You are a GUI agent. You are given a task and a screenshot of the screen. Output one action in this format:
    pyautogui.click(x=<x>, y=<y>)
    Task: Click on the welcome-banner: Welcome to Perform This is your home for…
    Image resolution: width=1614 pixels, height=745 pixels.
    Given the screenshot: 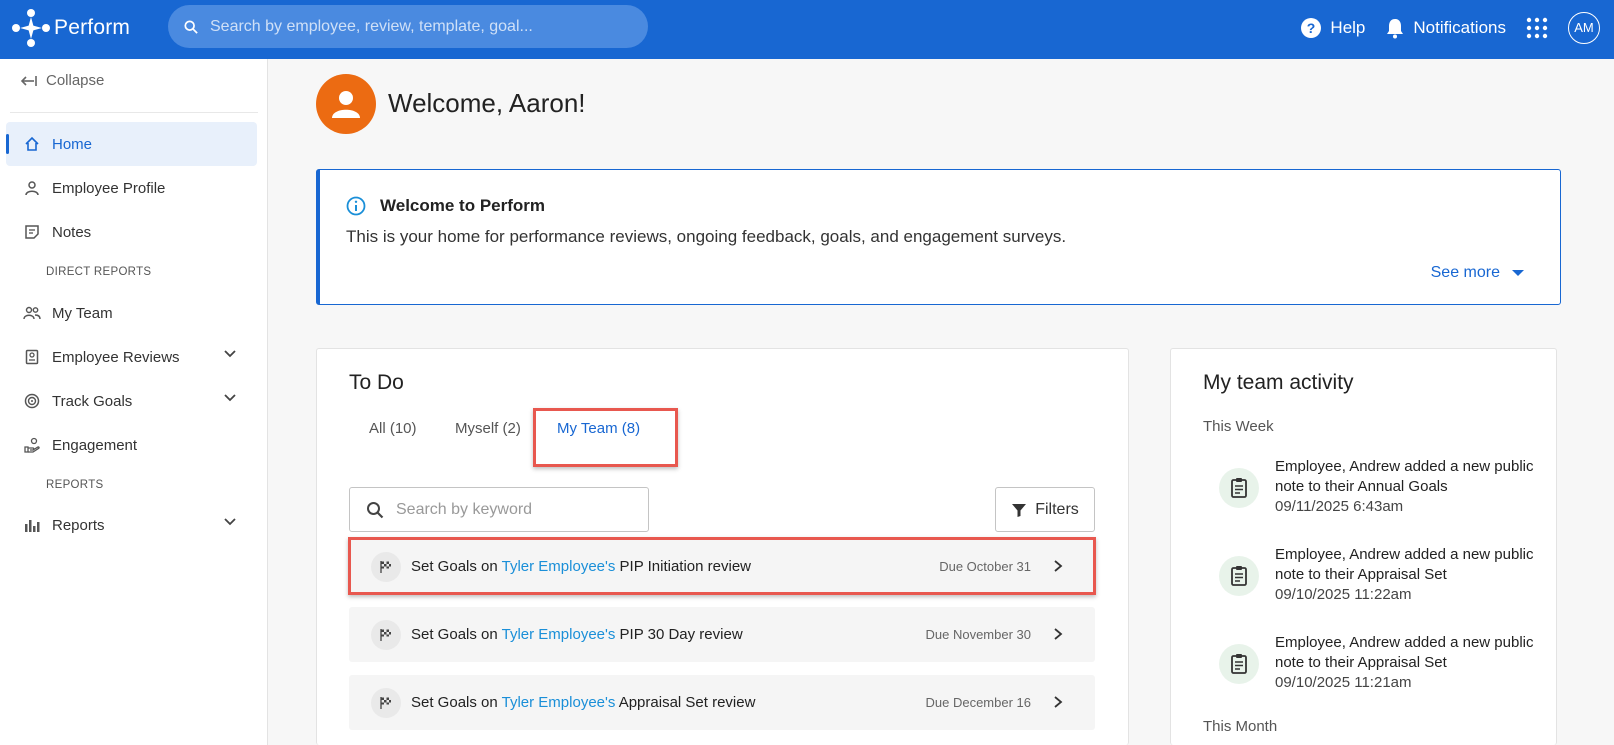 What is the action you would take?
    pyautogui.click(x=938, y=237)
    